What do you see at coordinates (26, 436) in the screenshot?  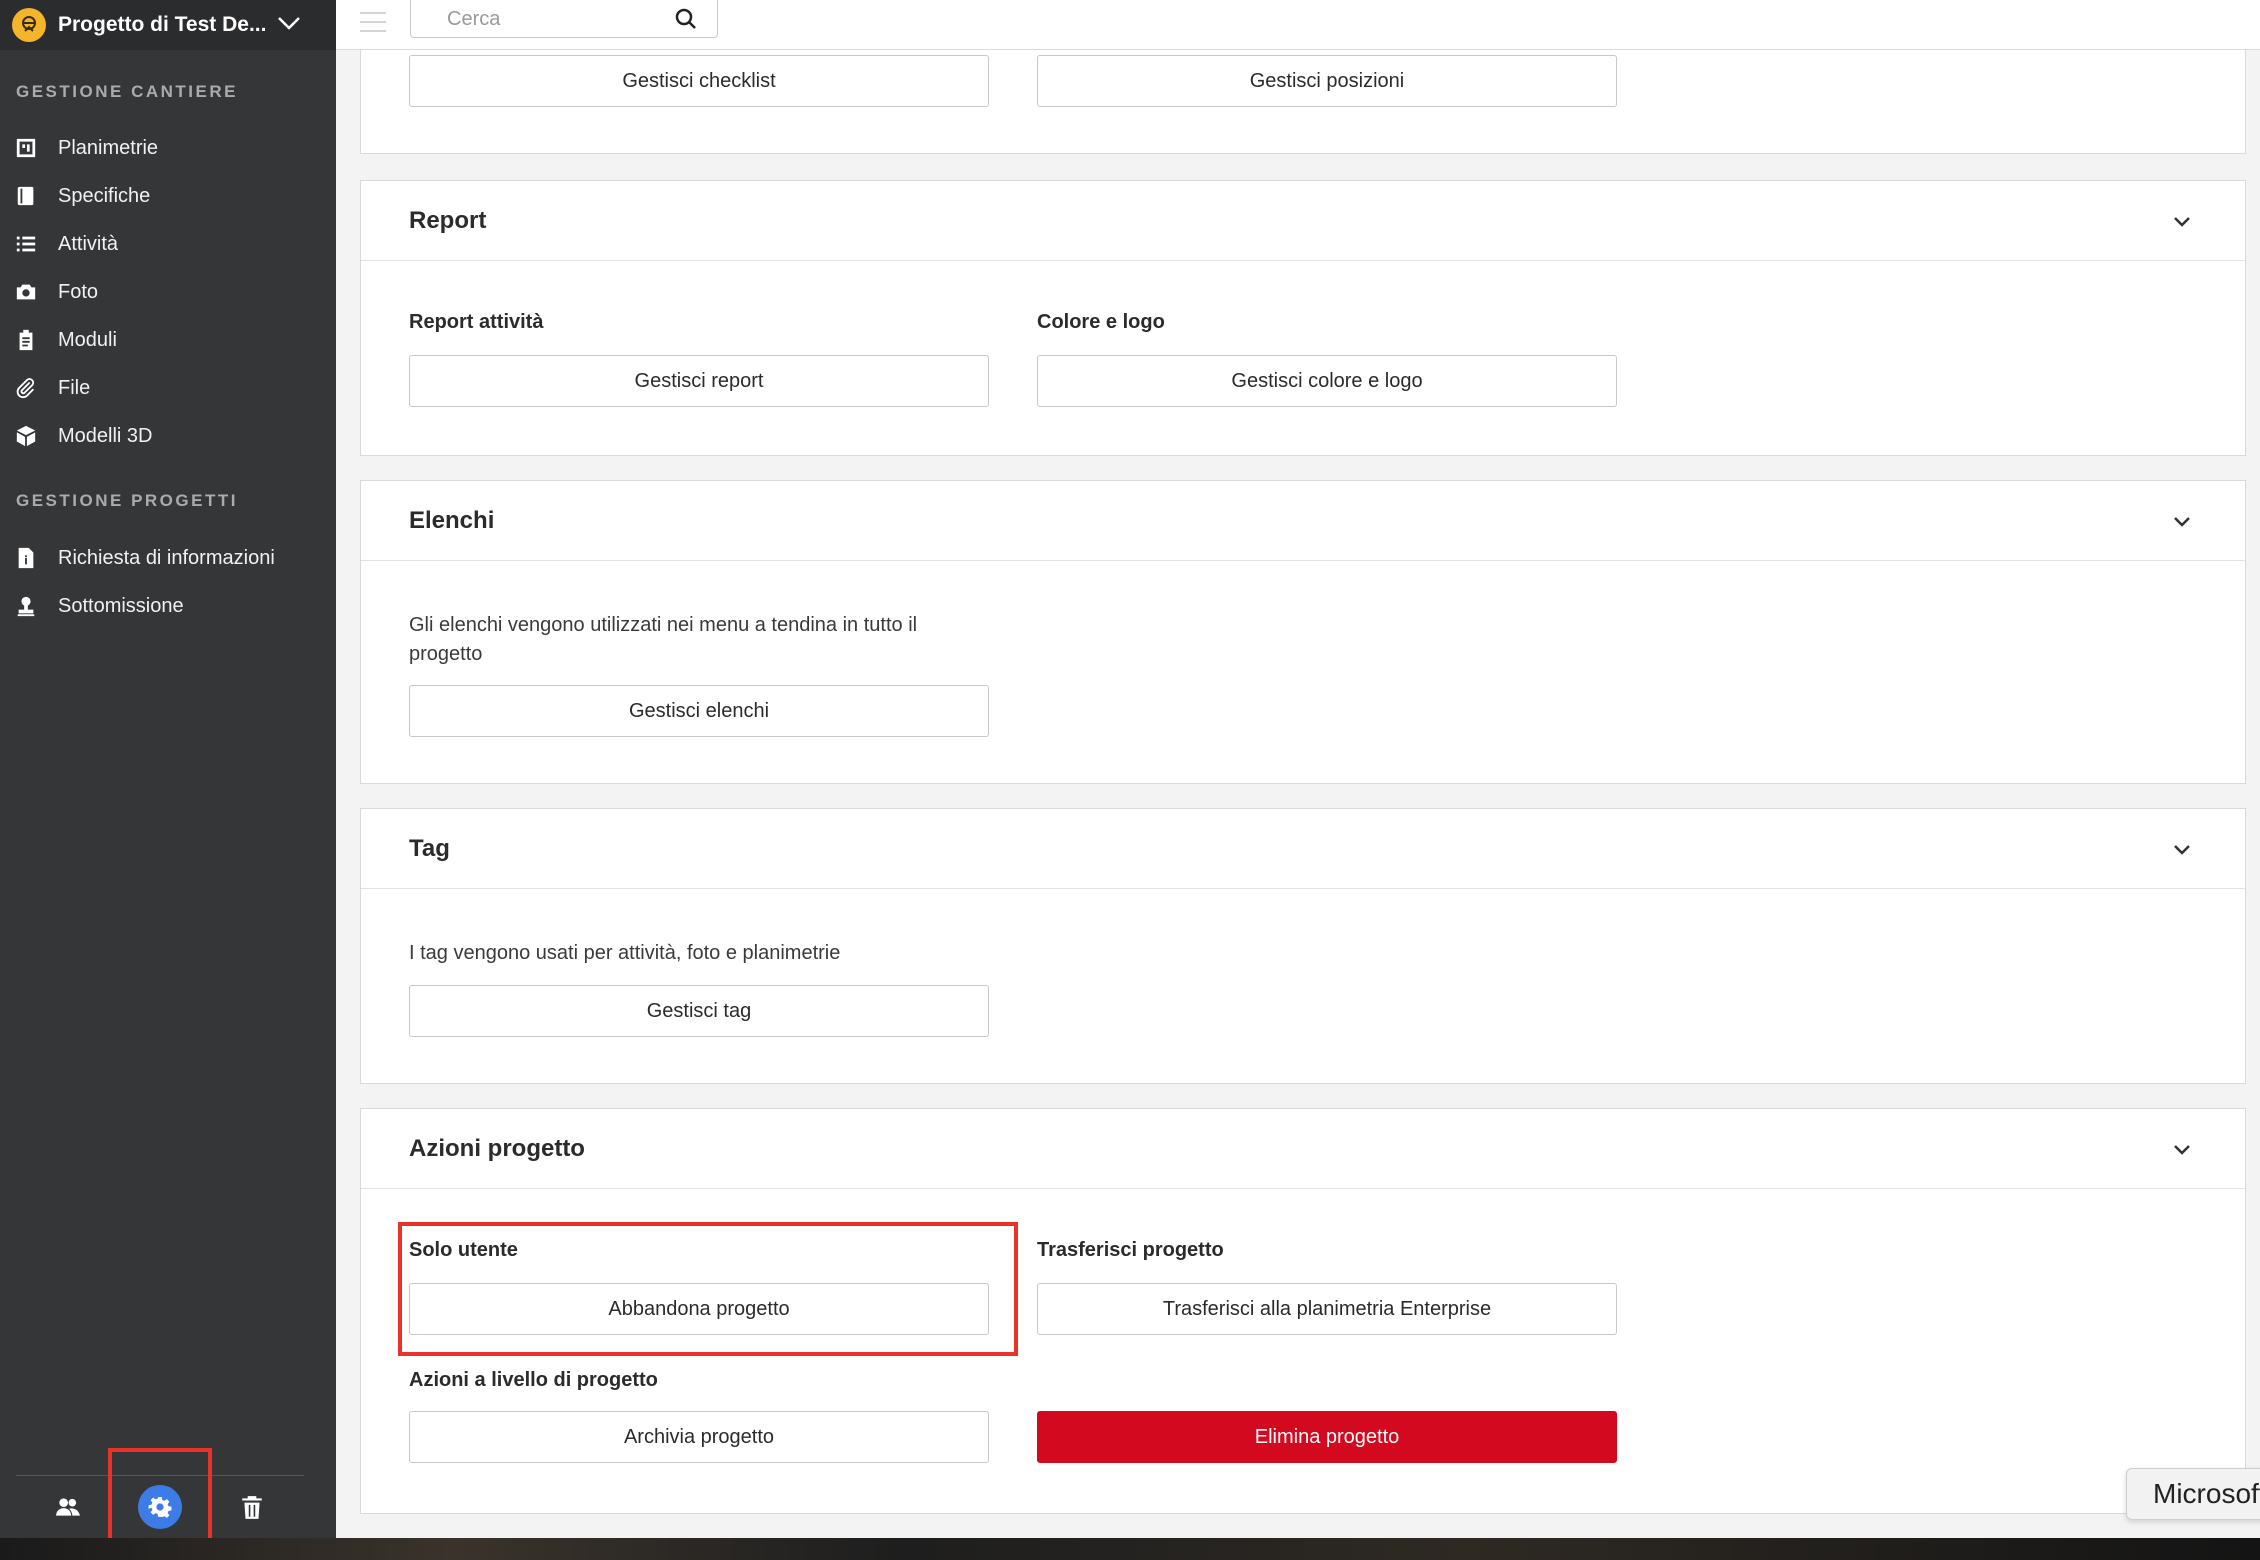 I see `cube-icon` at bounding box center [26, 436].